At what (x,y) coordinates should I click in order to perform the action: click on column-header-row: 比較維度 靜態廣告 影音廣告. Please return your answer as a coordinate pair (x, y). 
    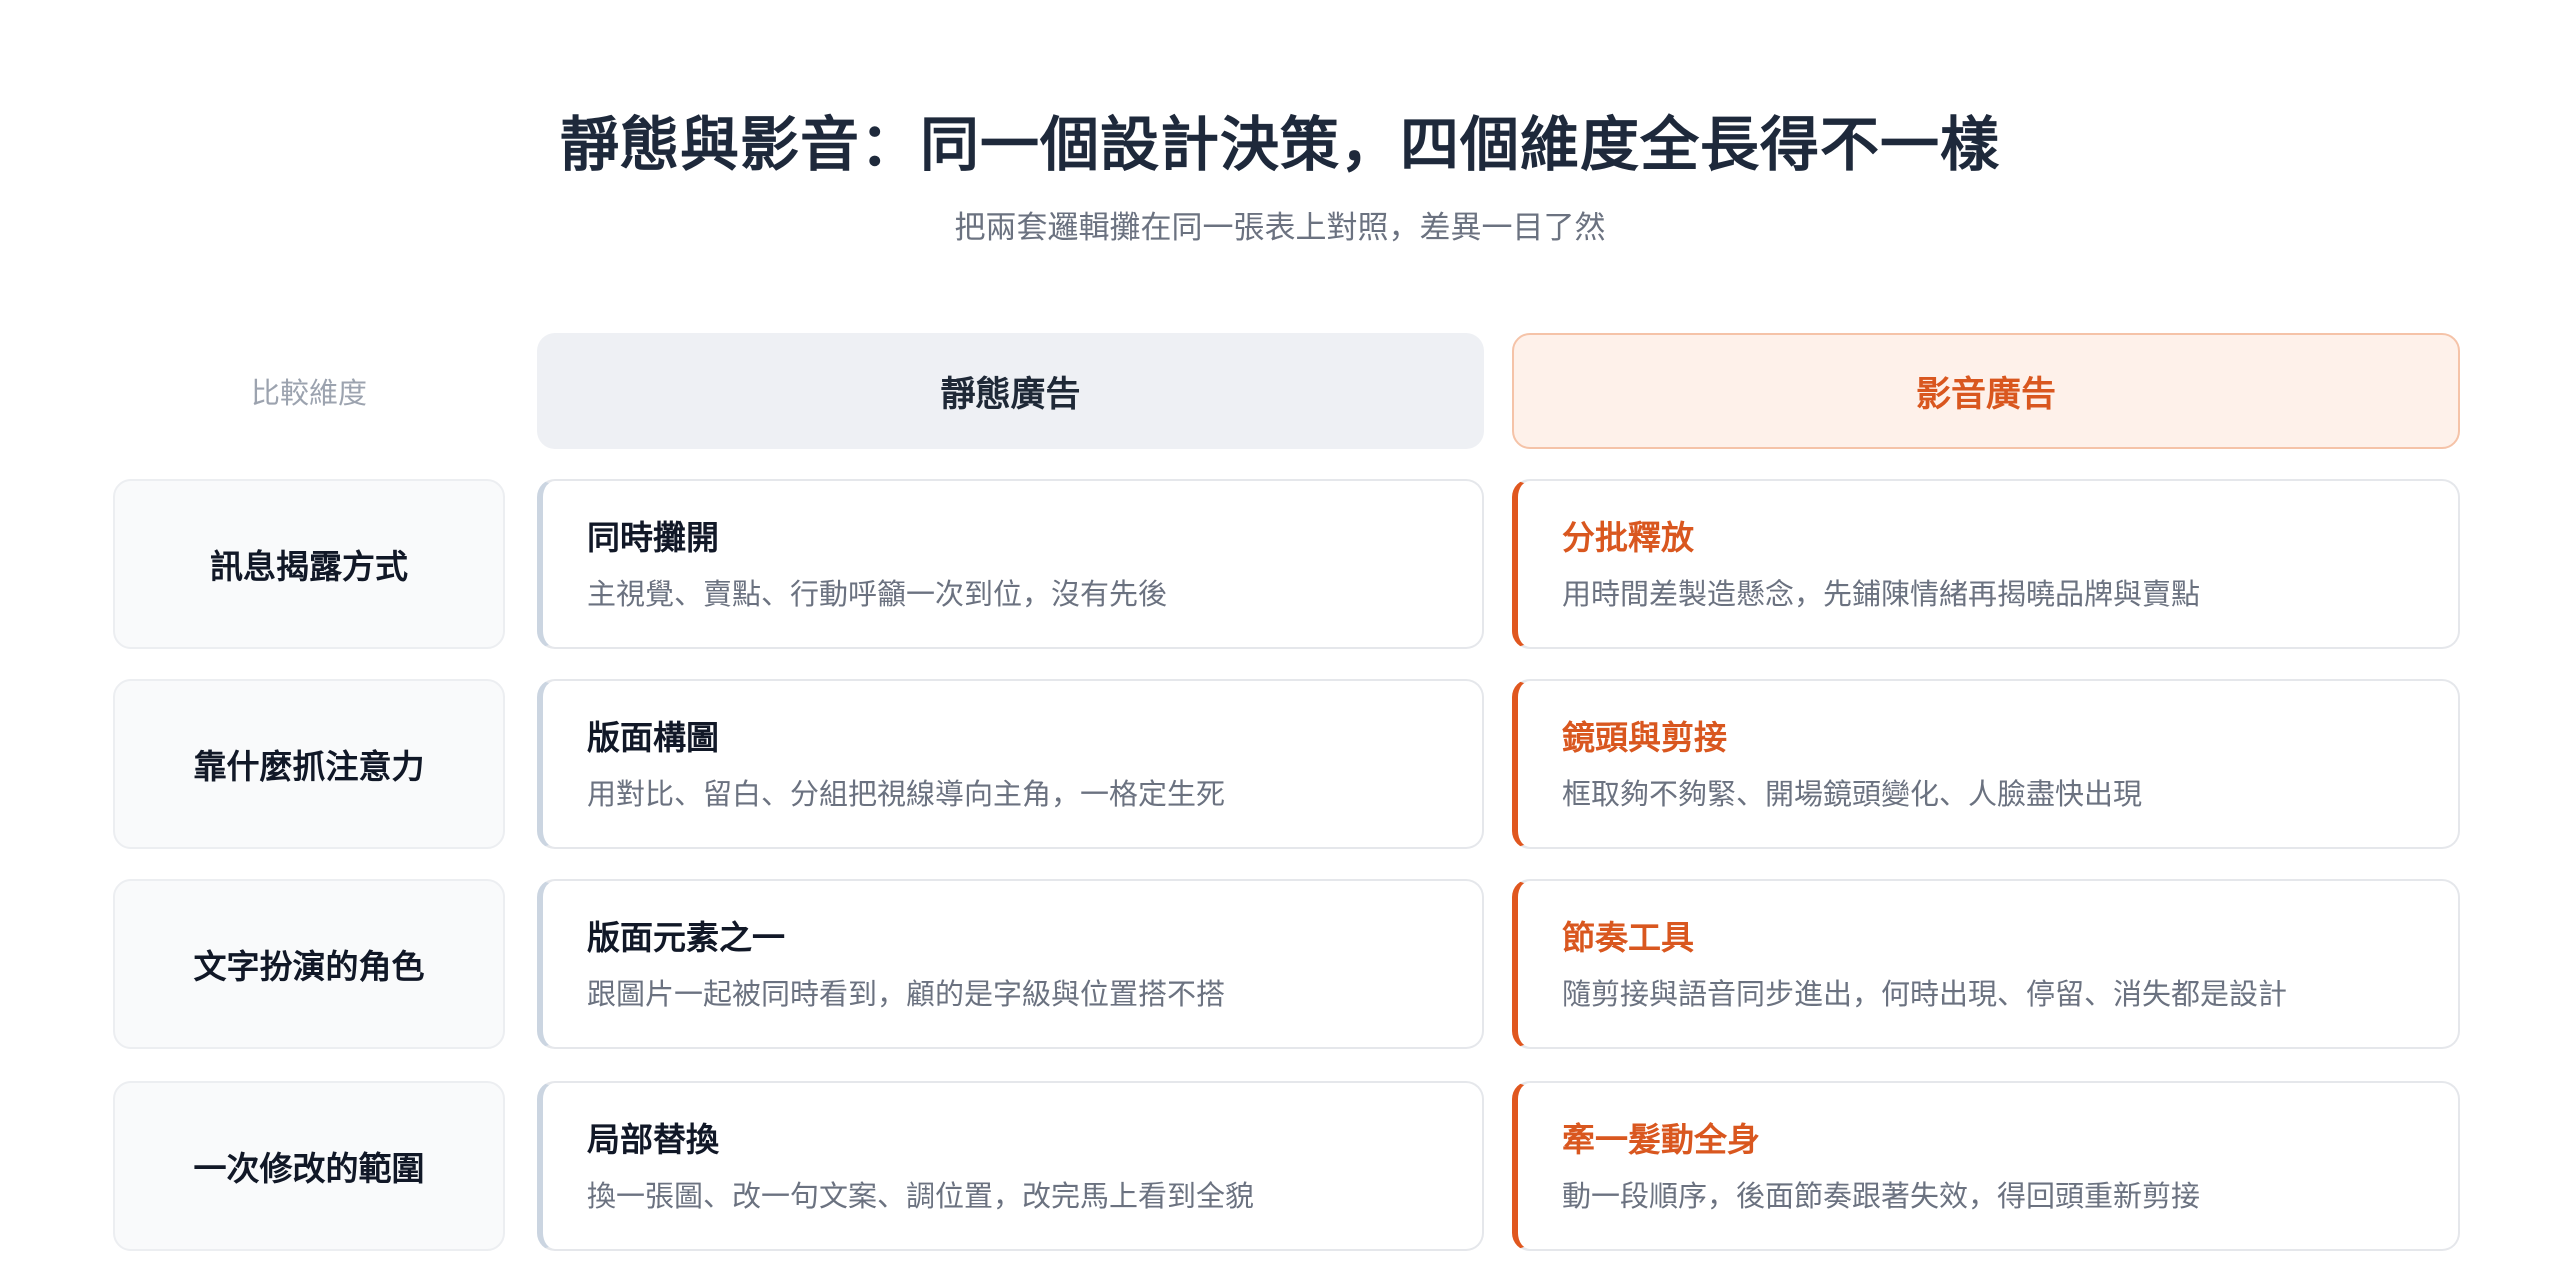
    Looking at the image, I should click on (1280, 391).